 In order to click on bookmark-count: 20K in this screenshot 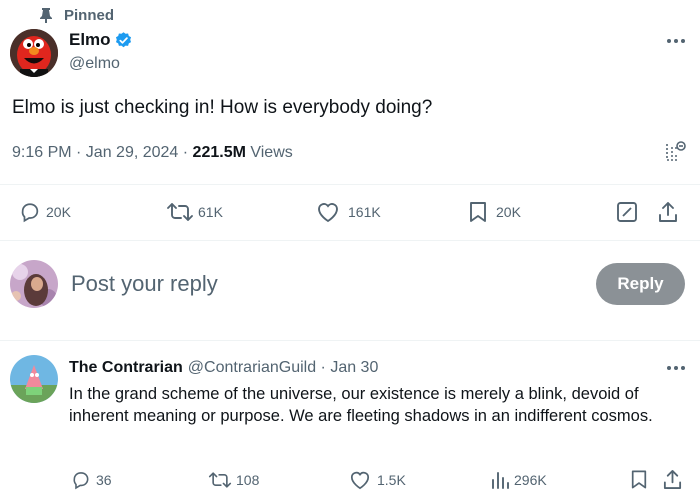, I will do `click(508, 212)`.